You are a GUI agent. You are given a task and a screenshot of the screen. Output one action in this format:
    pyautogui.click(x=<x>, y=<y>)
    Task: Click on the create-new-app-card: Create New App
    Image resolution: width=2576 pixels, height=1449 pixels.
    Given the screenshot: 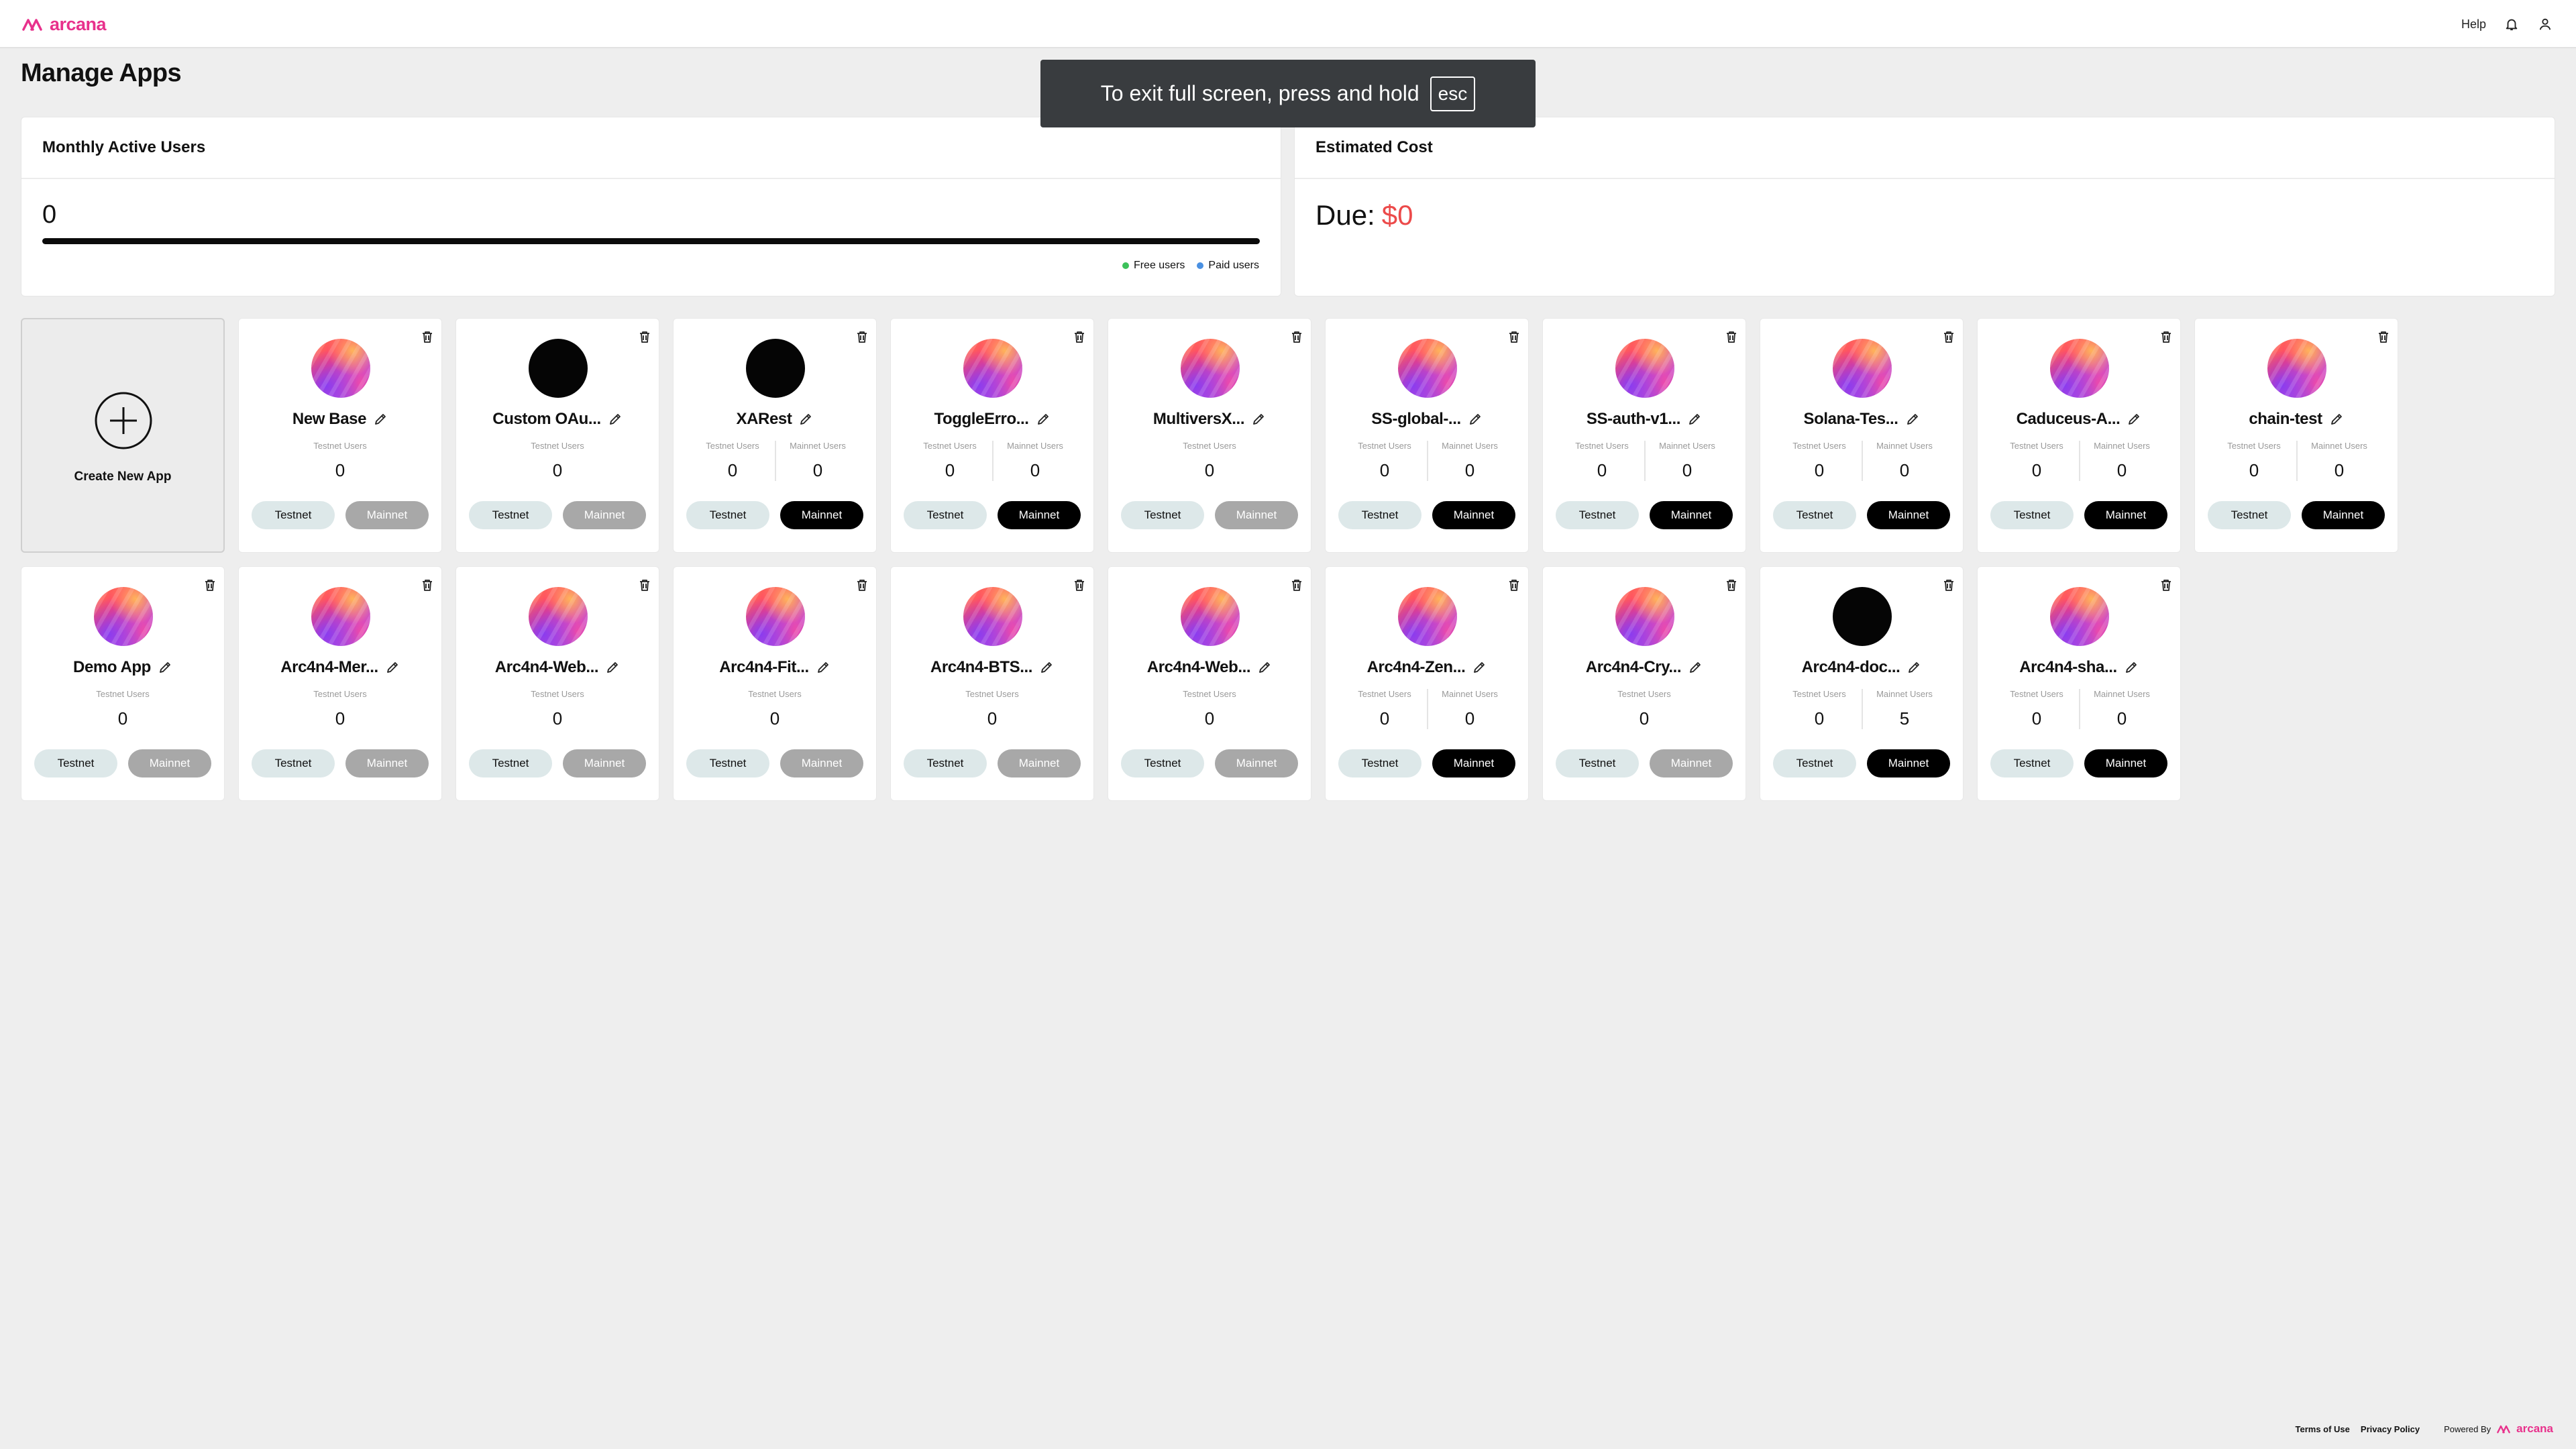 What is the action you would take?
    pyautogui.click(x=123, y=435)
    